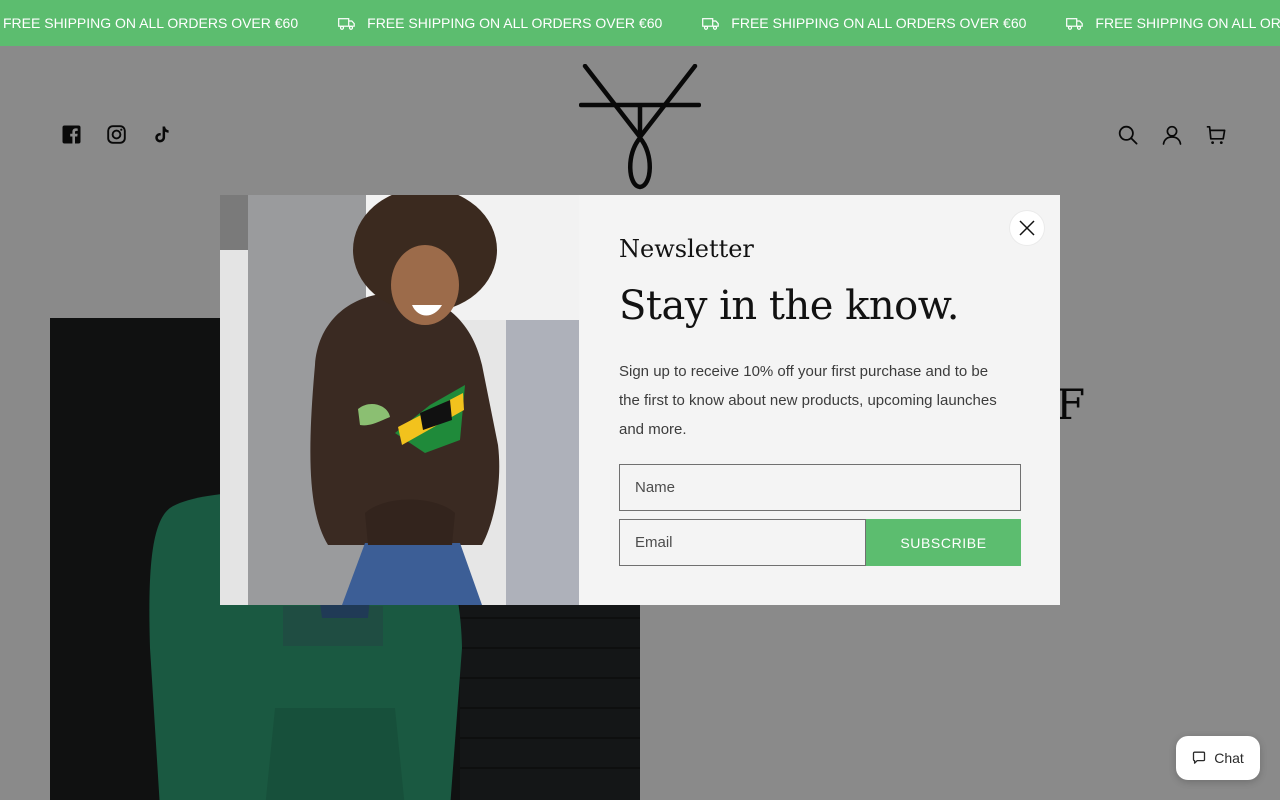  I want to click on chat-button: Chat, so click(1218, 758).